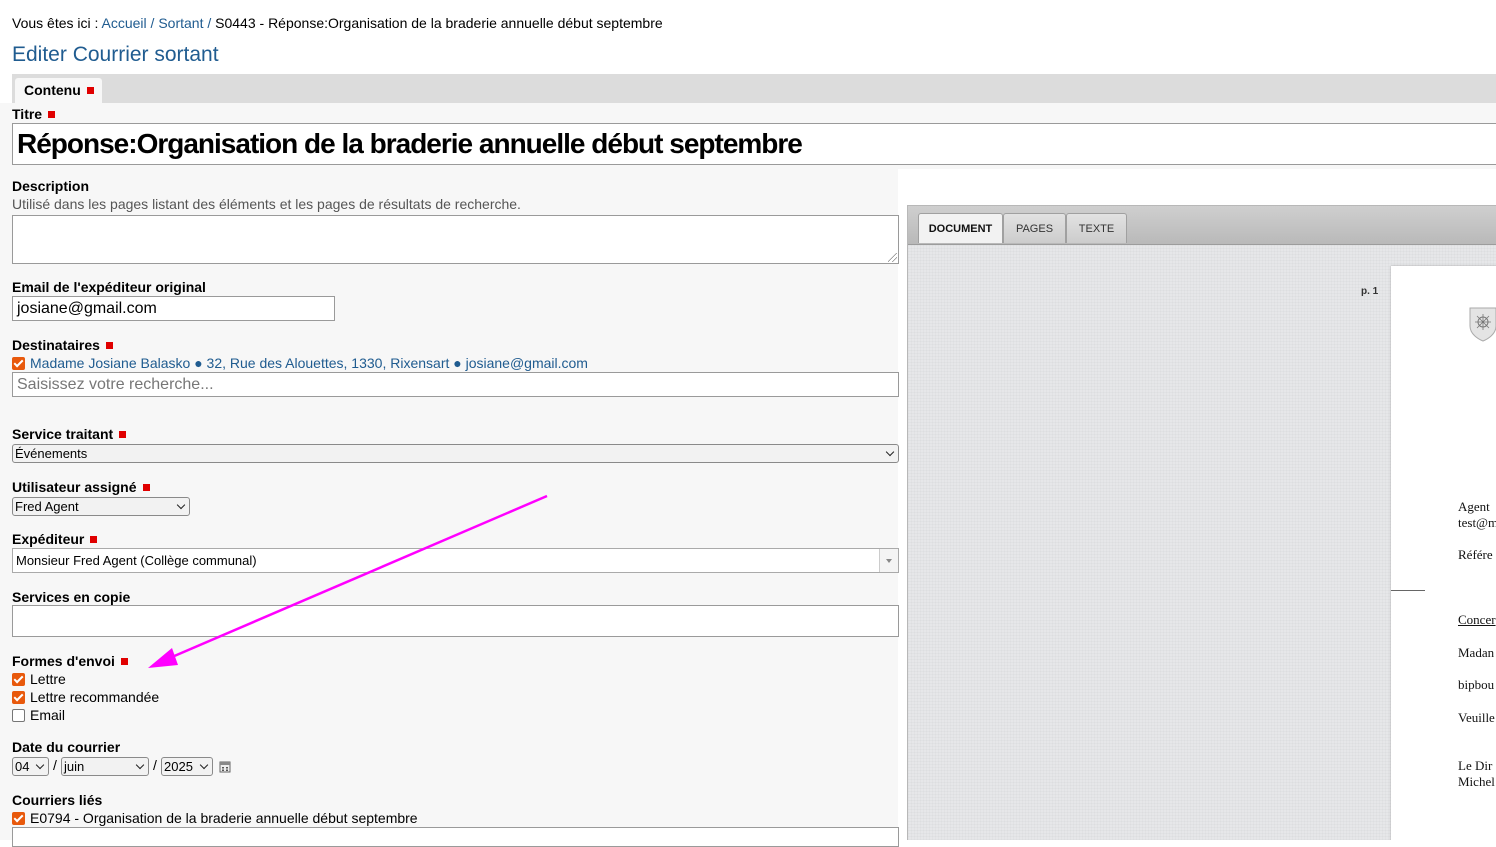  I want to click on courrier-lie-checkbox, so click(18, 818).